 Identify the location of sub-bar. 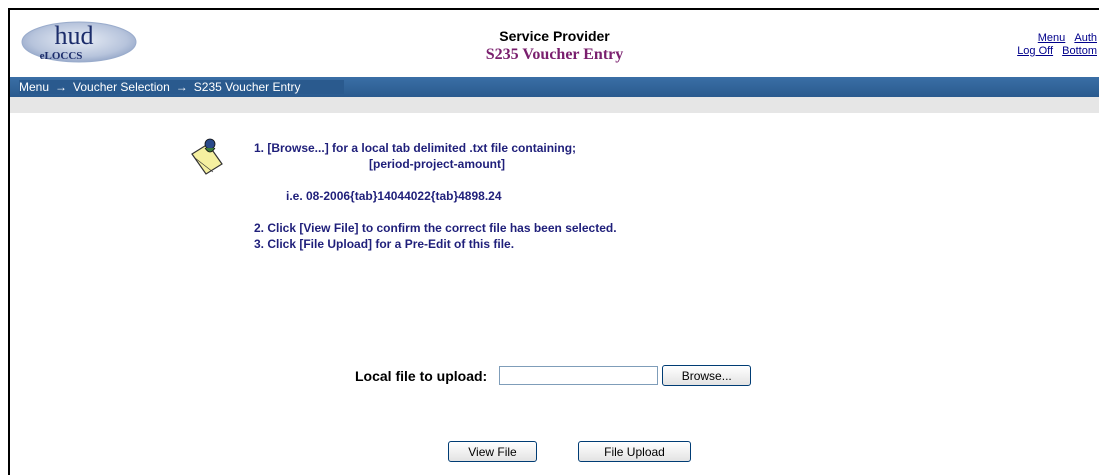
(554, 105).